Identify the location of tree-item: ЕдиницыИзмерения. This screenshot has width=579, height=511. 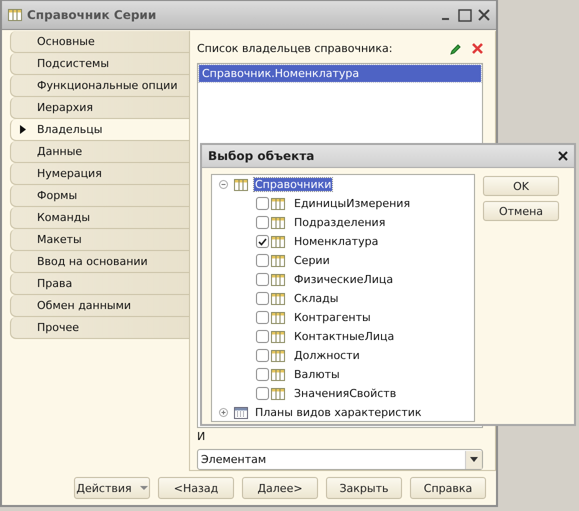
(352, 203).